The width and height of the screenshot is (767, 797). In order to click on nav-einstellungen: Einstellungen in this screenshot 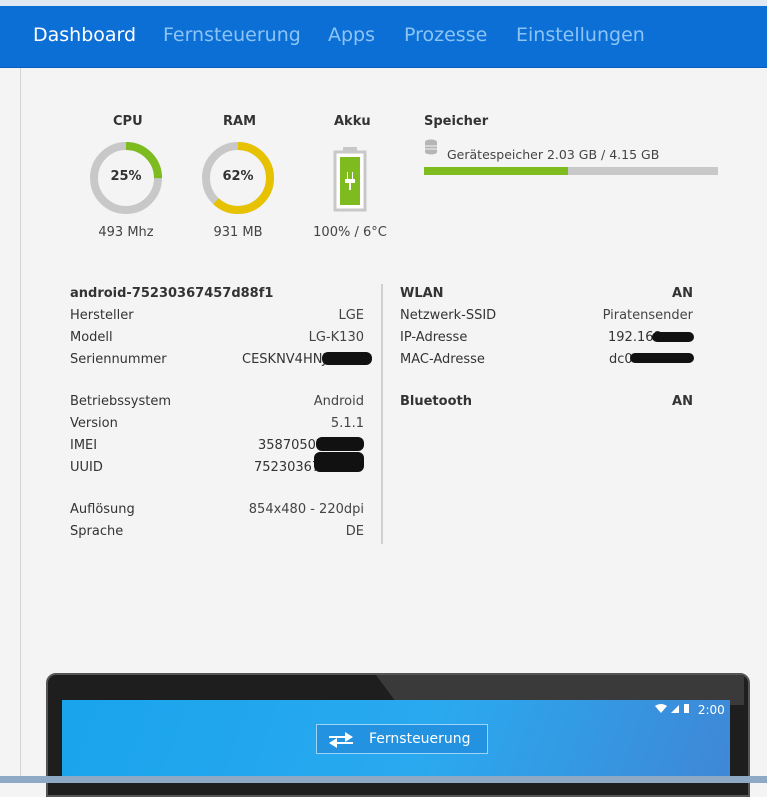, I will do `click(580, 35)`.